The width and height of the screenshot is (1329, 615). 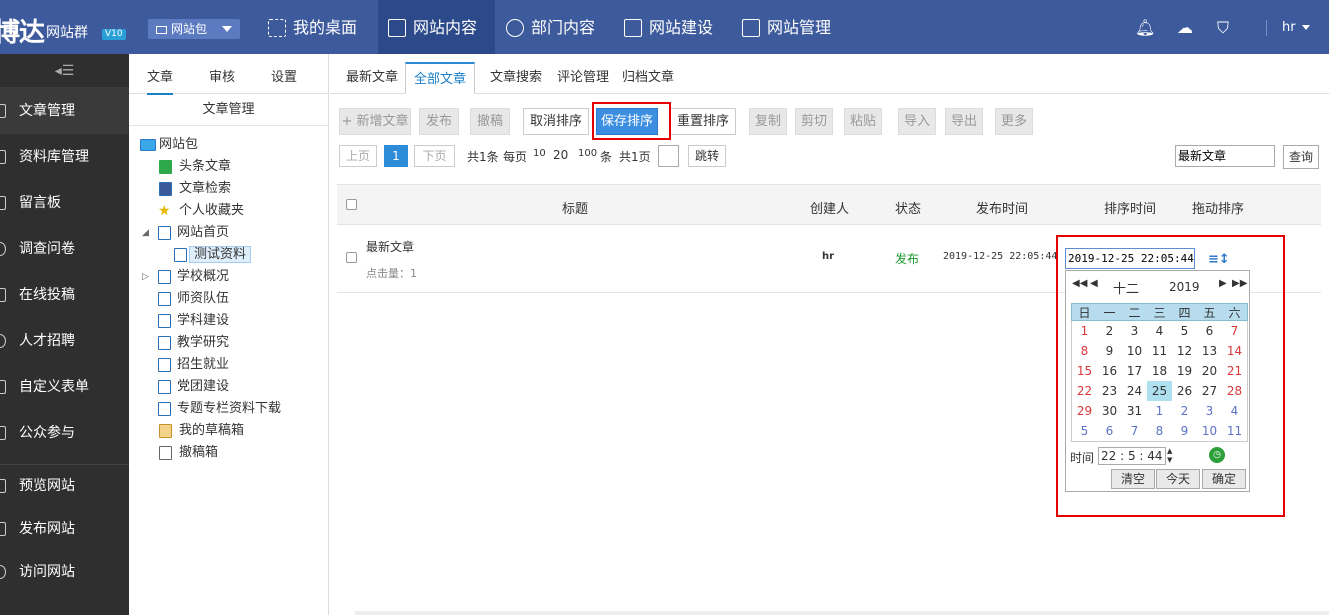 I want to click on horizontal-scrollbar, so click(x=842, y=613).